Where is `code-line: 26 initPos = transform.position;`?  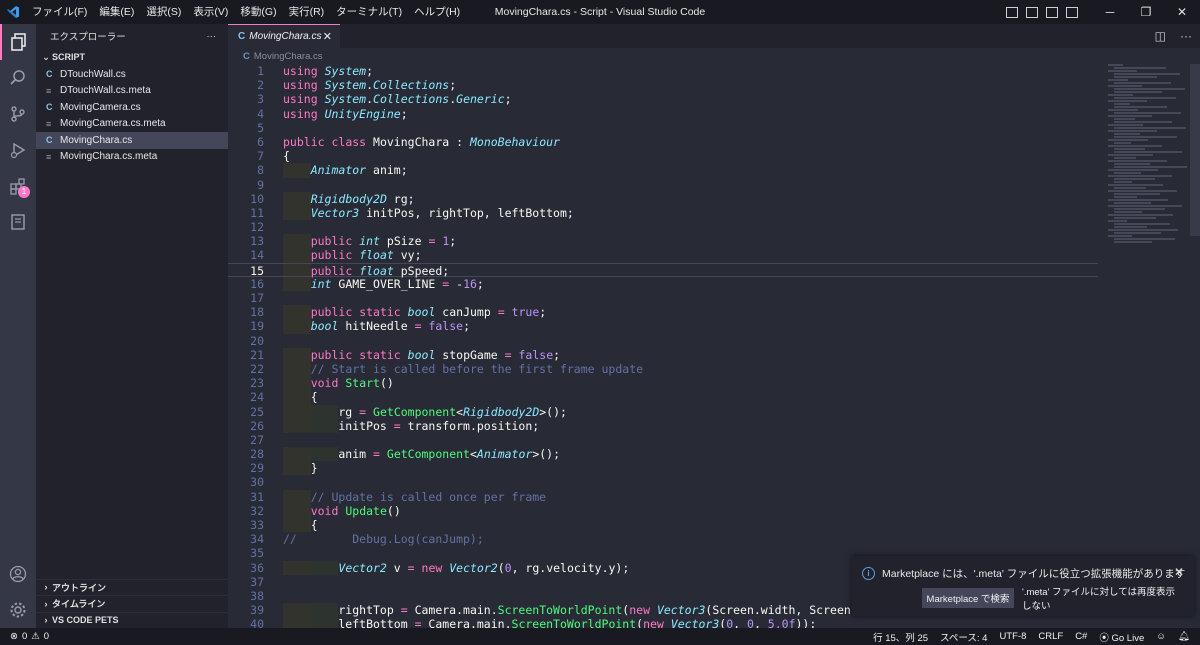
code-line: 26 initPos = transform.position; is located at coordinates (663, 425).